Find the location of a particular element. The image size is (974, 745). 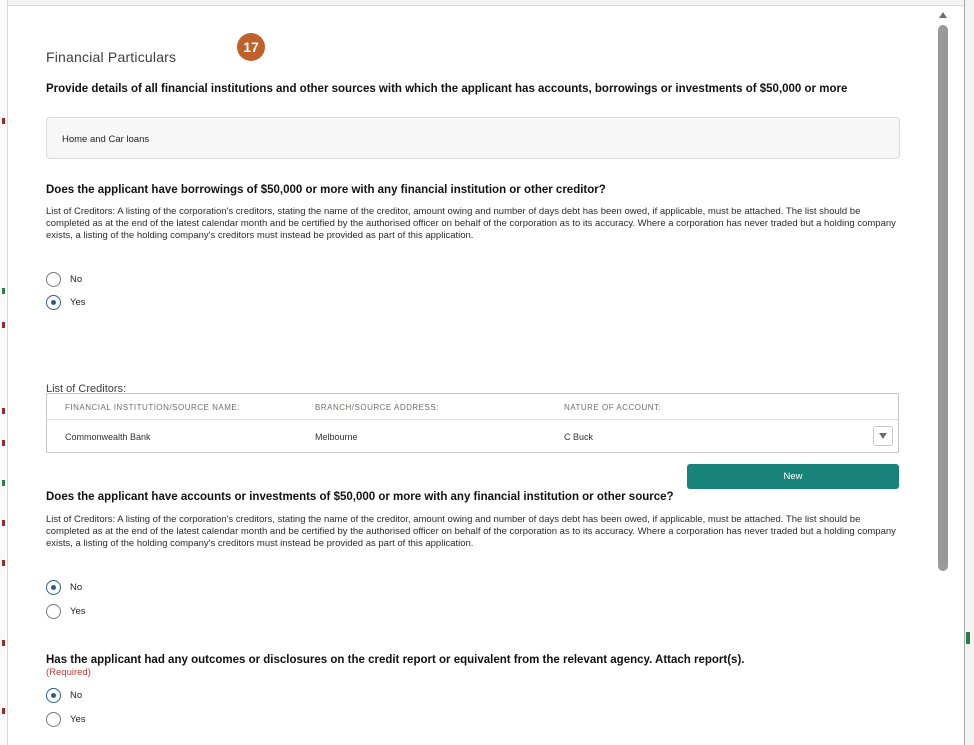

credit-report-radio-yes: Yes is located at coordinates (66, 719).